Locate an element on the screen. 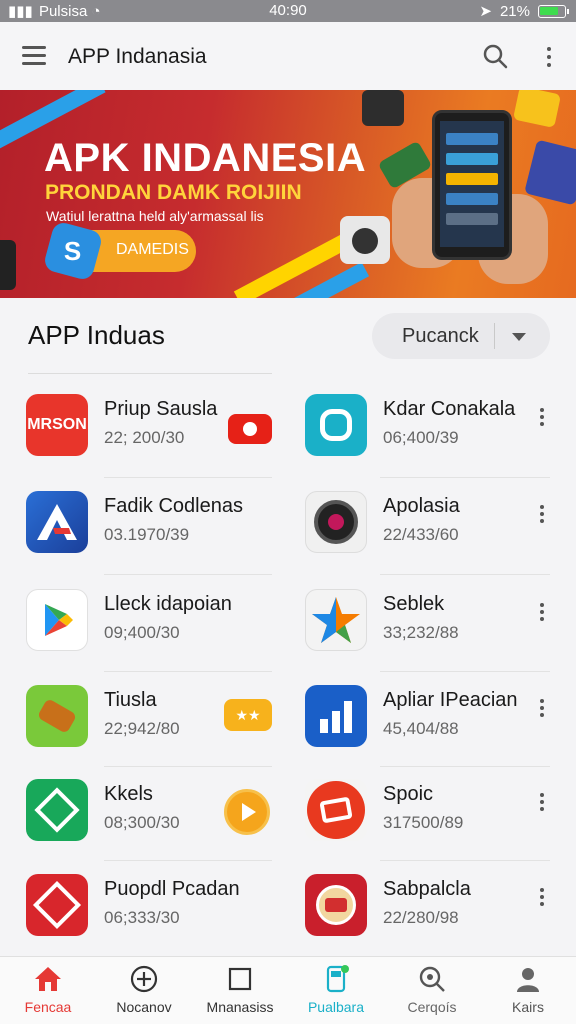 This screenshot has width=576, height=1024. section-divider is located at coordinates (150, 373).